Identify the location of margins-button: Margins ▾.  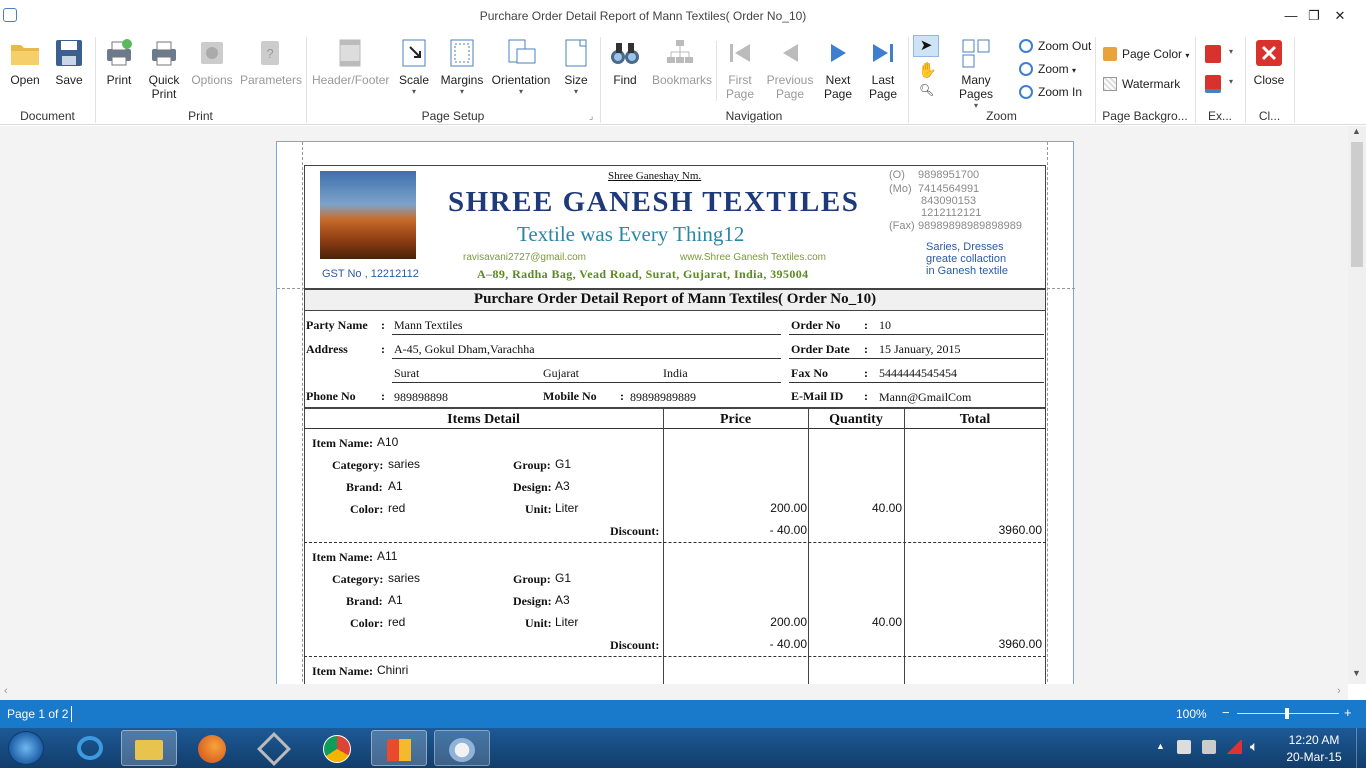
(462, 66).